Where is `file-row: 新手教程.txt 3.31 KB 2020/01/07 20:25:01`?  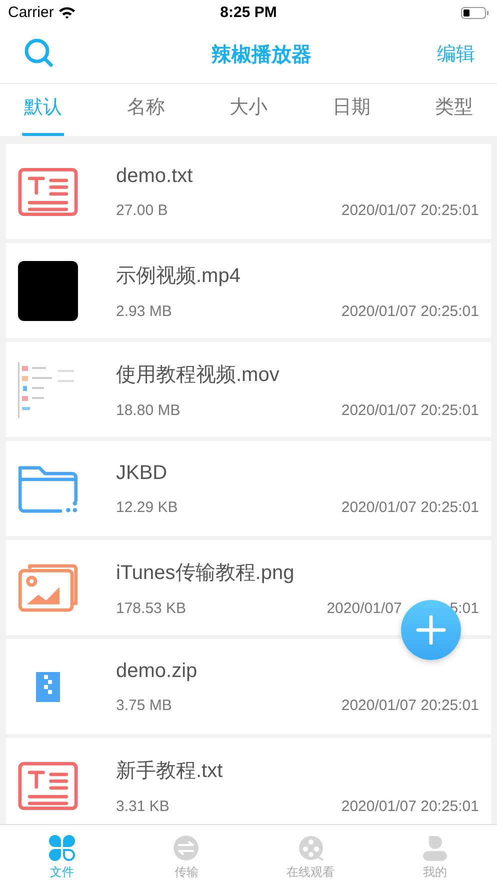
file-row: 新手教程.txt 3.31 KB 2020/01/07 20:25:01 is located at coordinates (248, 781).